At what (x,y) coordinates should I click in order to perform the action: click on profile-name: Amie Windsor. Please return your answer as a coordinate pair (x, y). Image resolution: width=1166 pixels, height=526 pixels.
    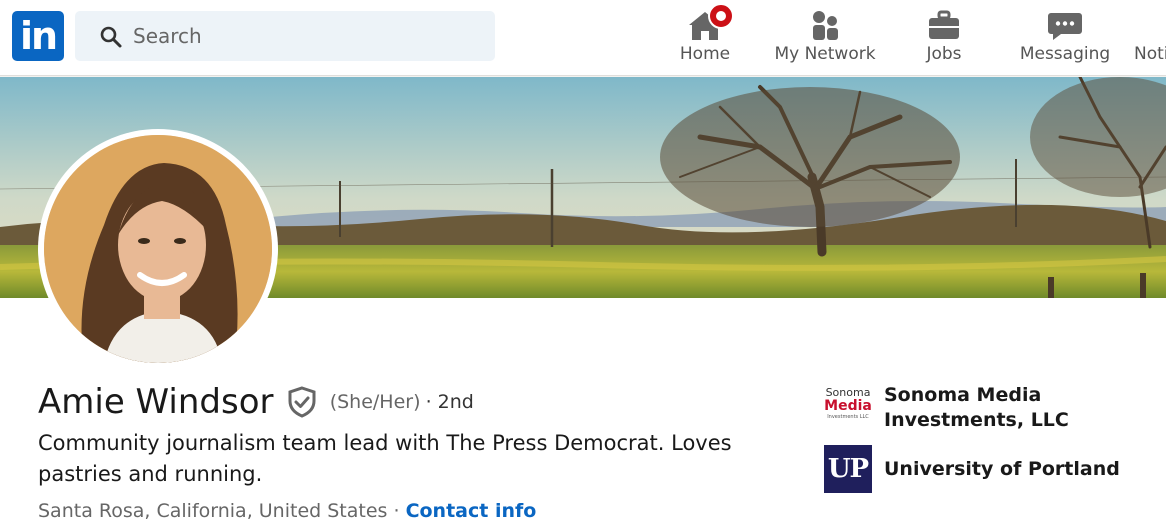
    Looking at the image, I should click on (156, 402).